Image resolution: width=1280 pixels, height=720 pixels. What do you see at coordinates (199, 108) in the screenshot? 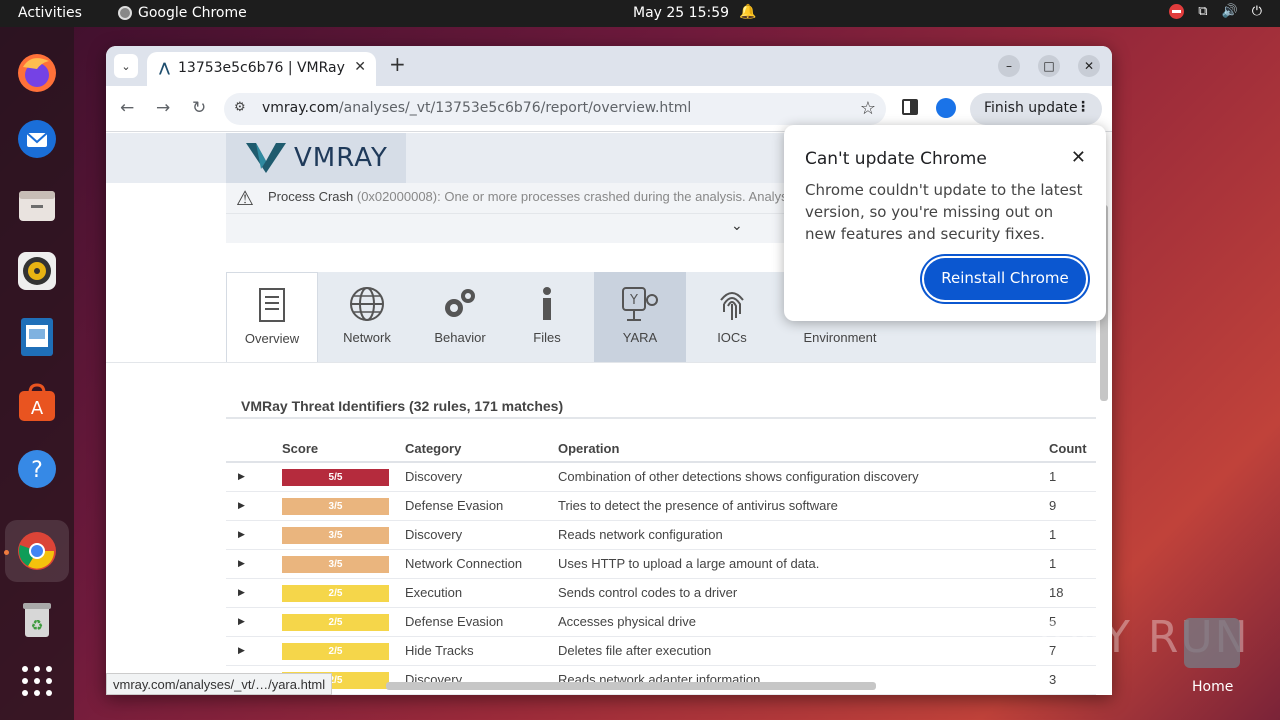
I see `reload-icon: ↻` at bounding box center [199, 108].